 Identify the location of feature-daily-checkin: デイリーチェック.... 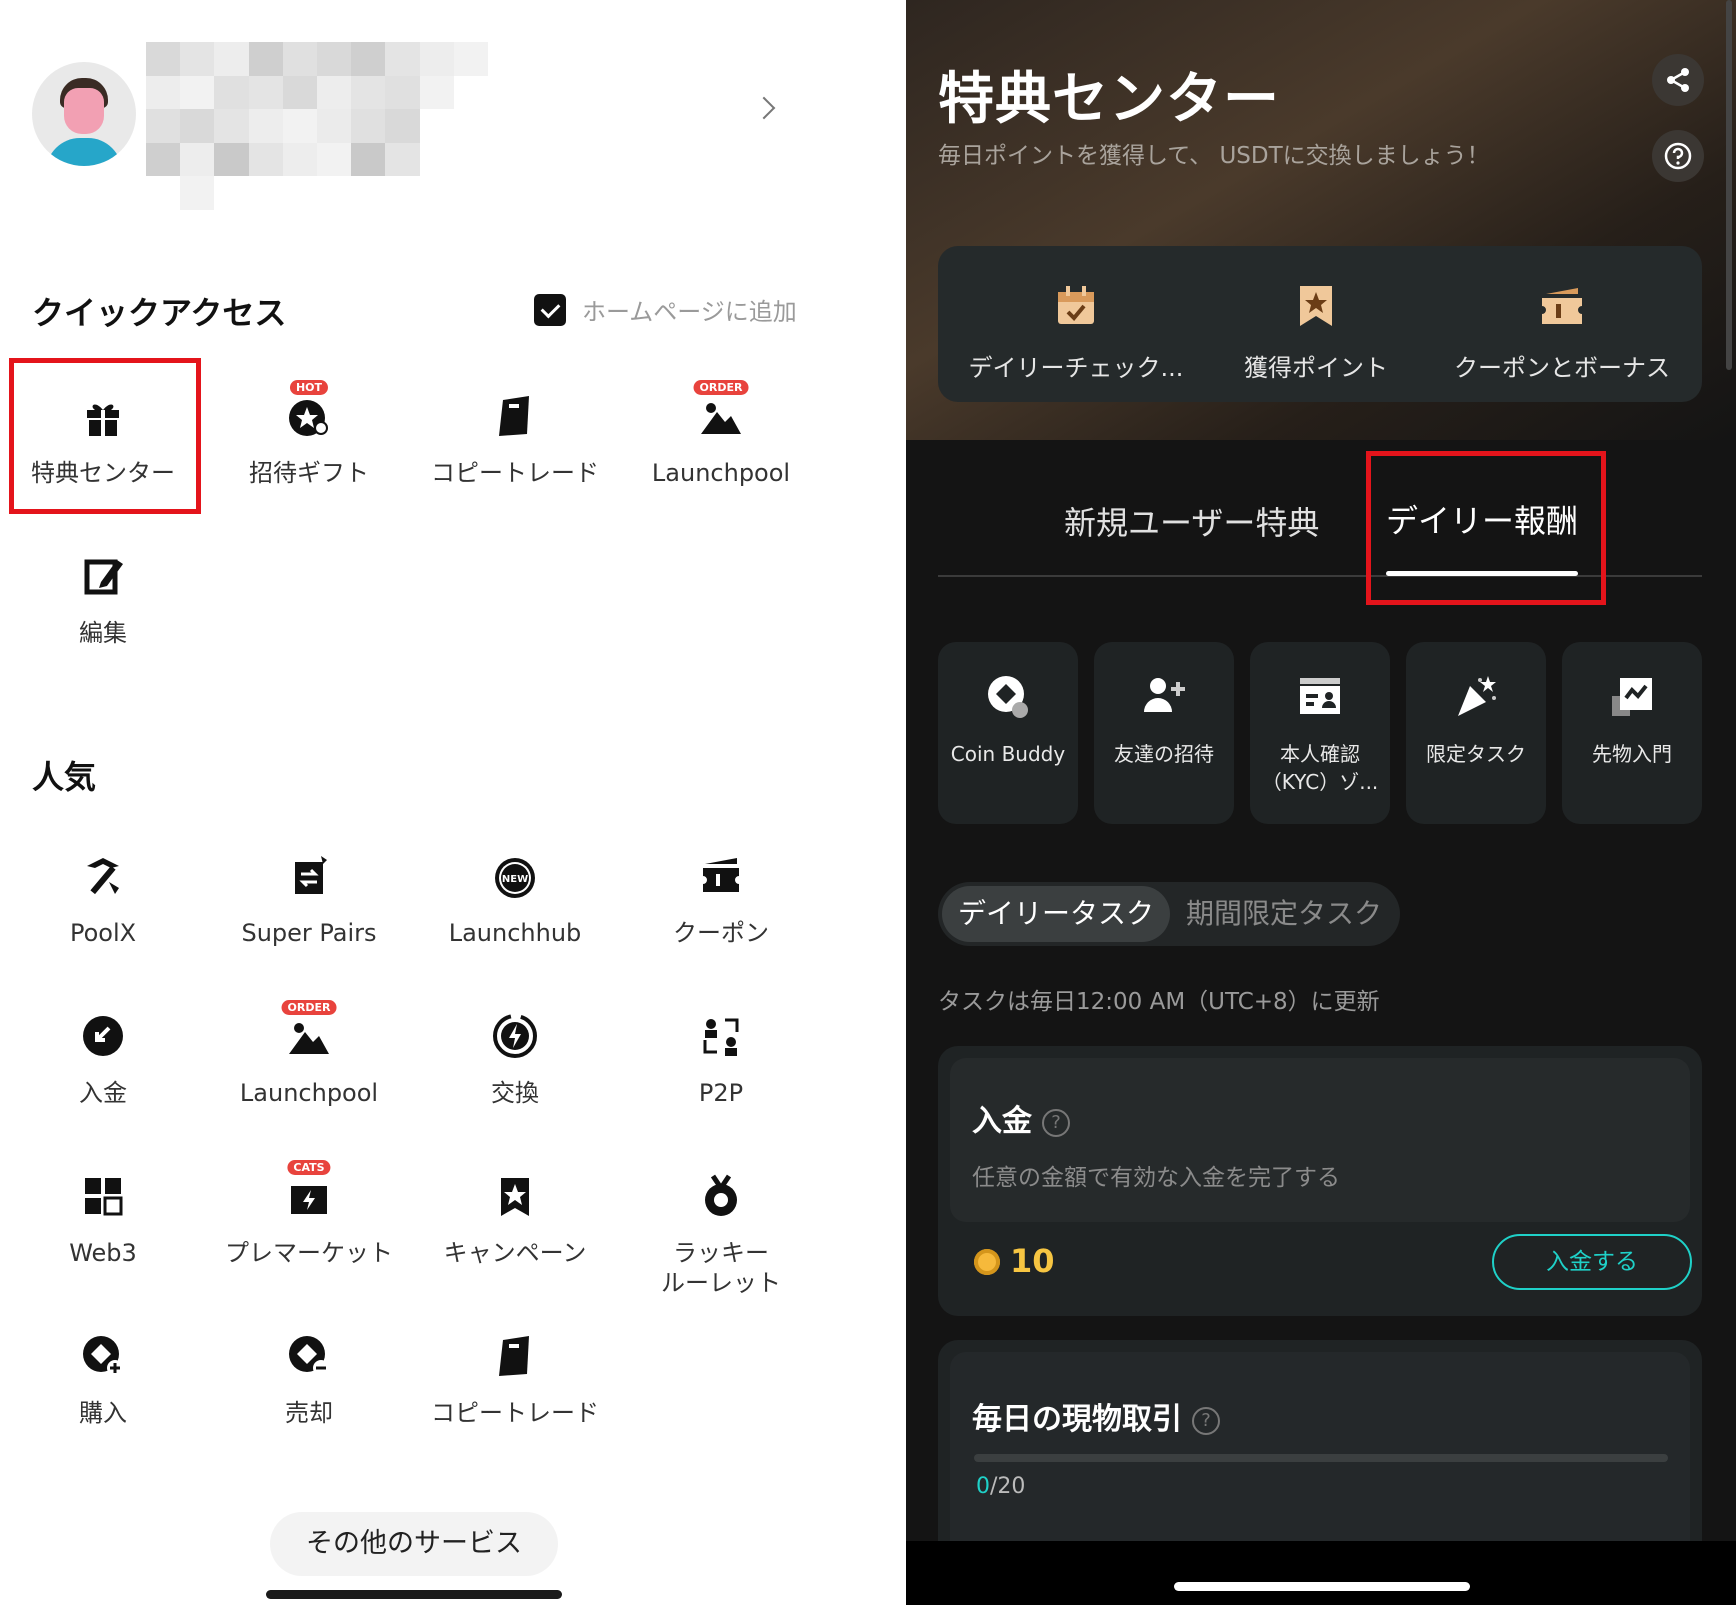
(1076, 332).